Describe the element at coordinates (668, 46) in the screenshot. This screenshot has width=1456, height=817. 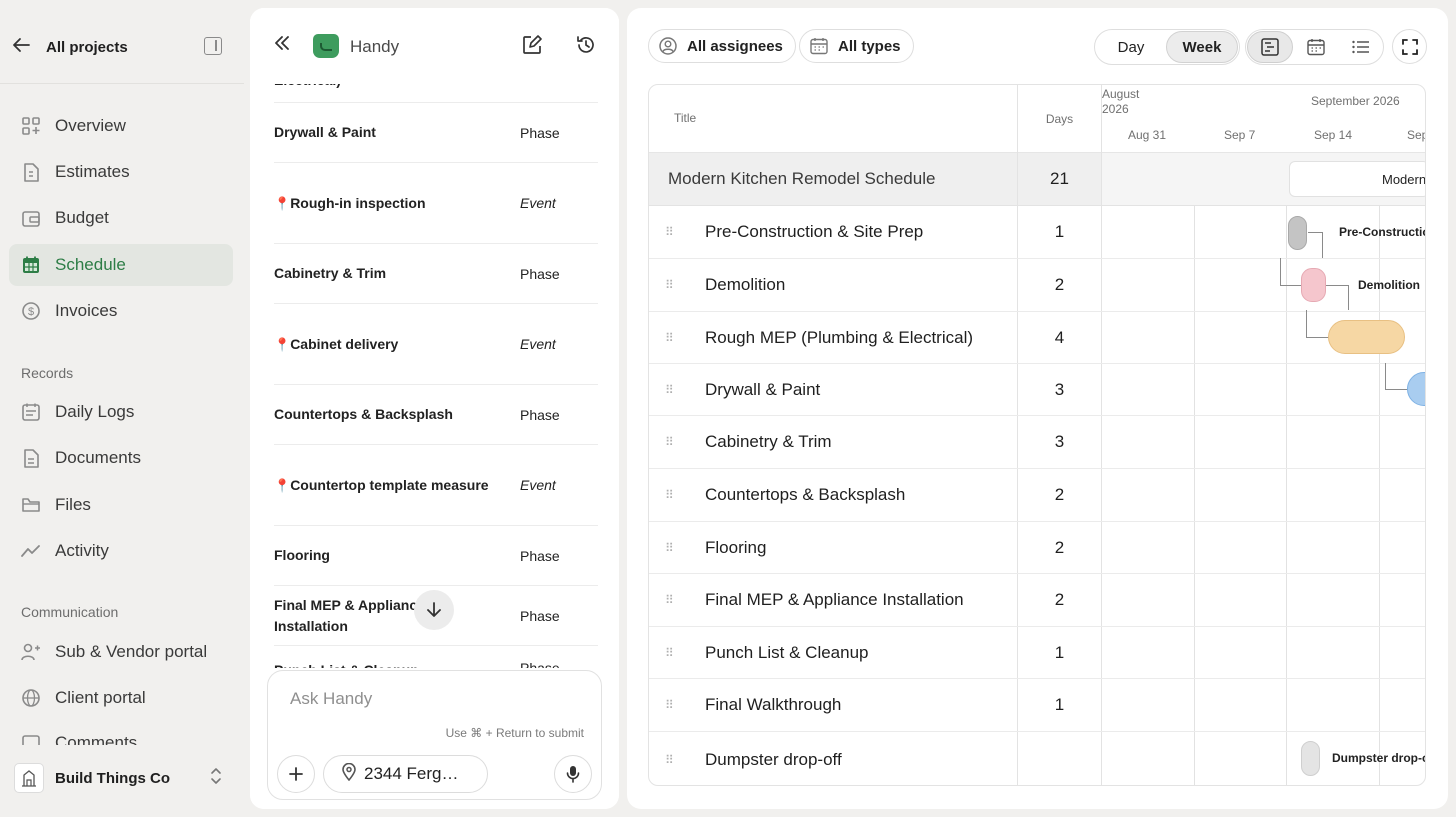
I see `user-circle-icon` at that location.